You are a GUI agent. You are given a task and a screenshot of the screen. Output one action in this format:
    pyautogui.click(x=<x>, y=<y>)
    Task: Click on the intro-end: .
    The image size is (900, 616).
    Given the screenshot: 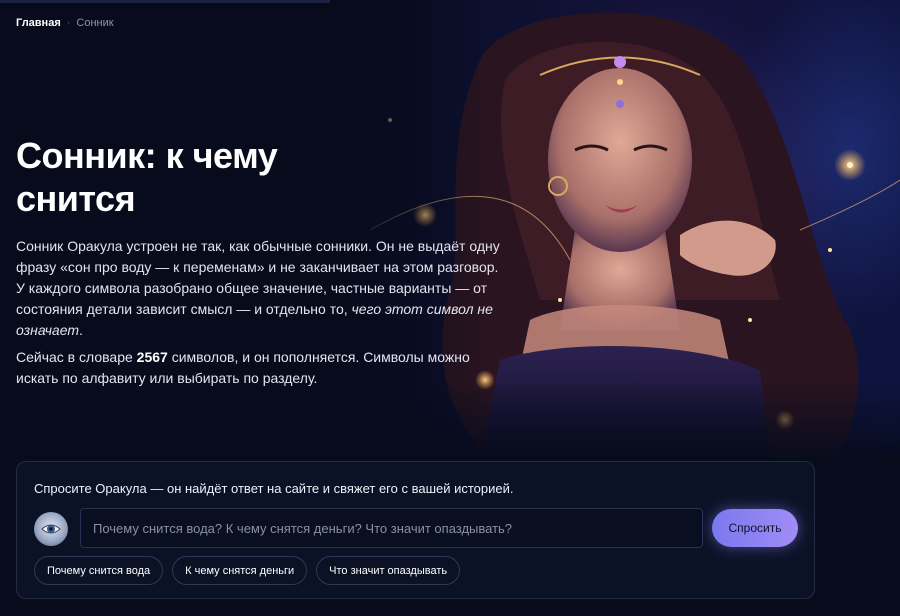 What is the action you would take?
    pyautogui.click(x=81, y=330)
    